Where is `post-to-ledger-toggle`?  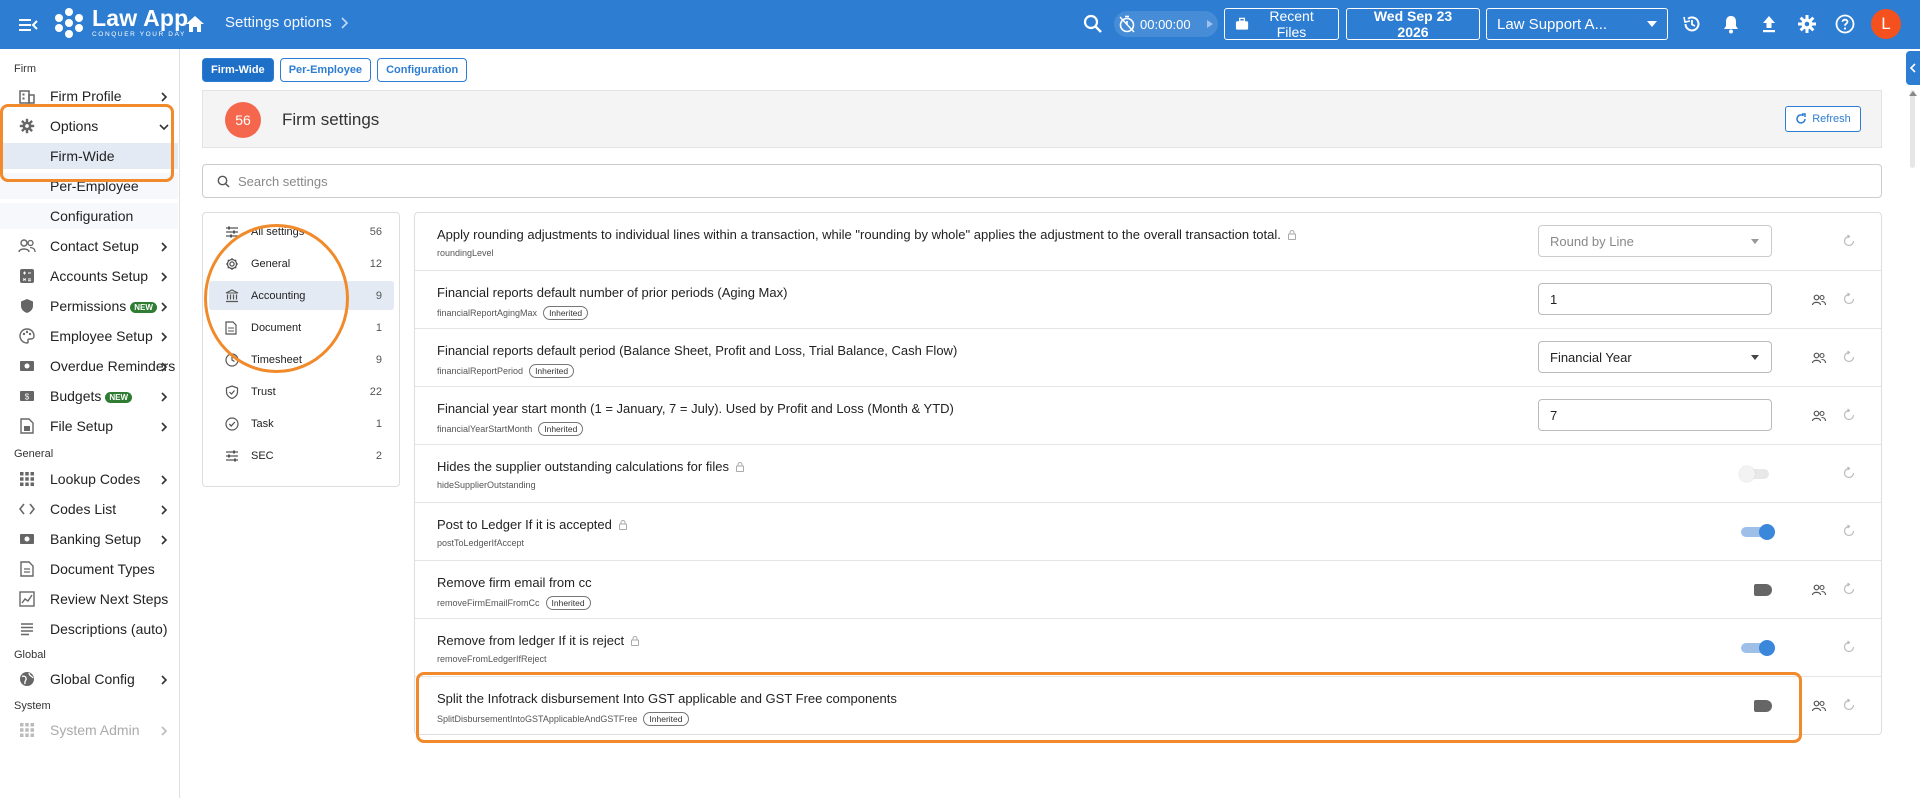 post-to-ledger-toggle is located at coordinates (1758, 532).